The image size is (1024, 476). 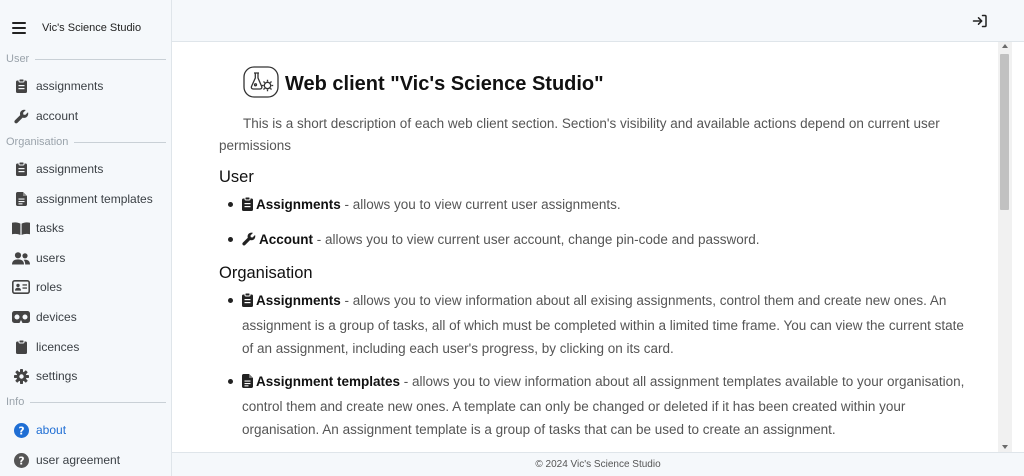 I want to click on sidebar-item-label: account, so click(x=57, y=116).